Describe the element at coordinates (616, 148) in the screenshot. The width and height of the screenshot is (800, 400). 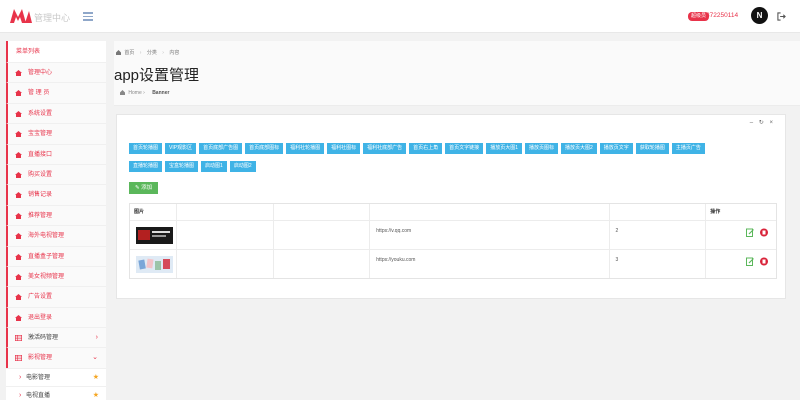
I see `category-button: 播放页文字` at that location.